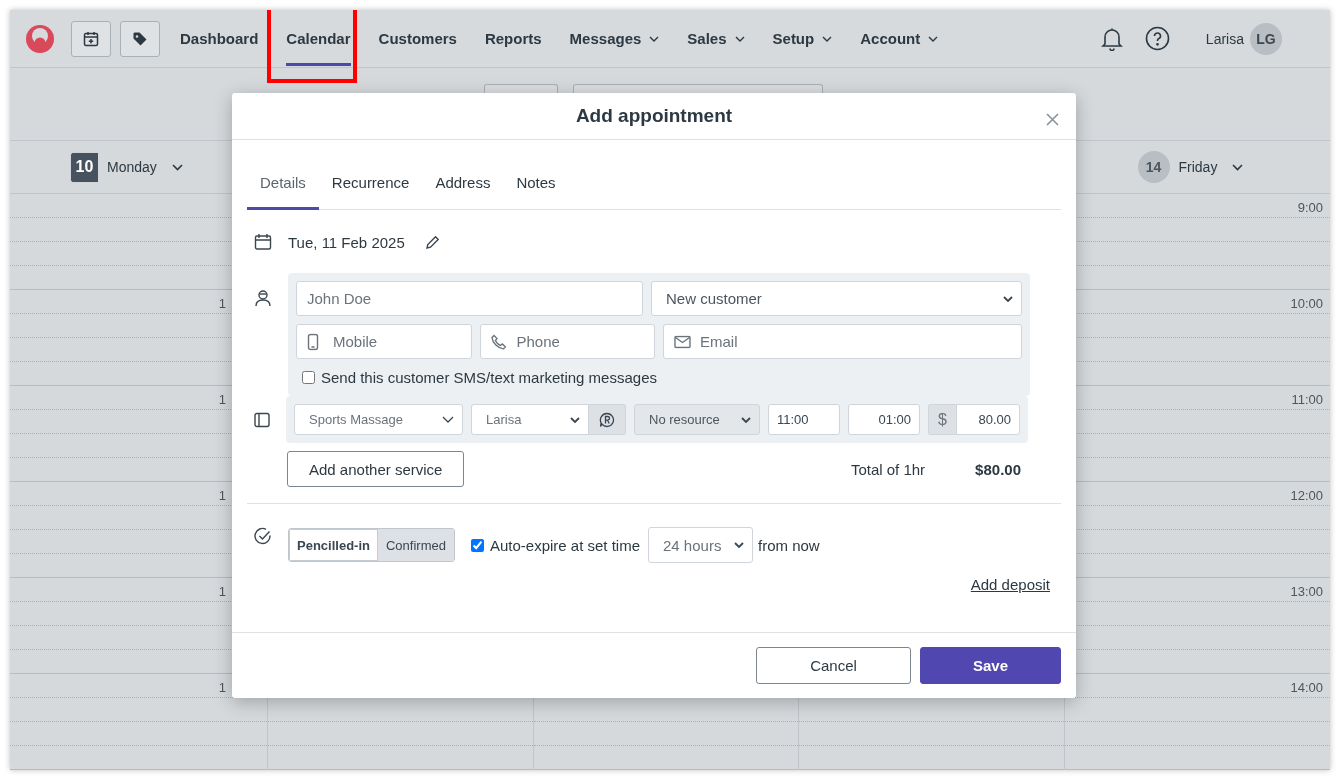 This screenshot has width=1340, height=780. What do you see at coordinates (899, 38) in the screenshot?
I see `nav-link: Account` at bounding box center [899, 38].